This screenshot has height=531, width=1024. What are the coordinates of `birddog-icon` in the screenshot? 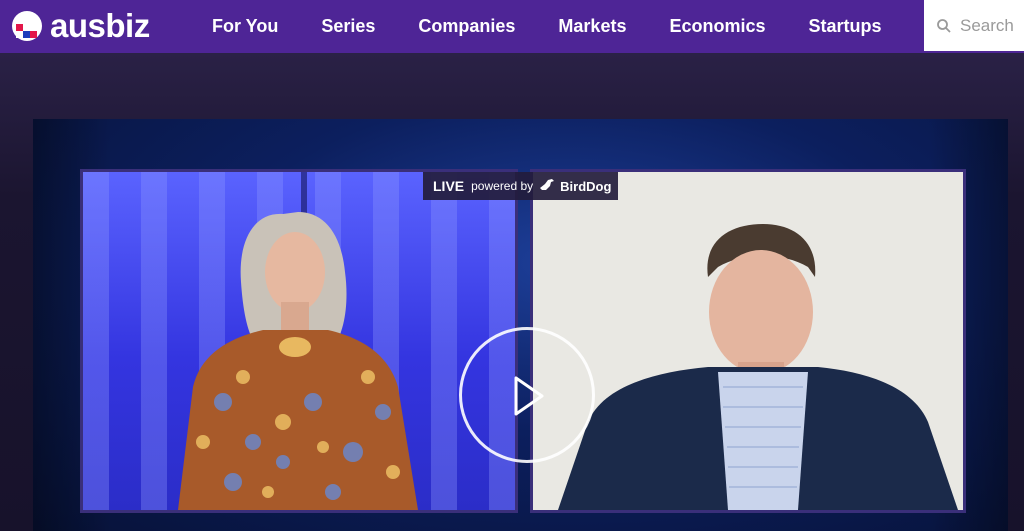 It's located at (548, 186).